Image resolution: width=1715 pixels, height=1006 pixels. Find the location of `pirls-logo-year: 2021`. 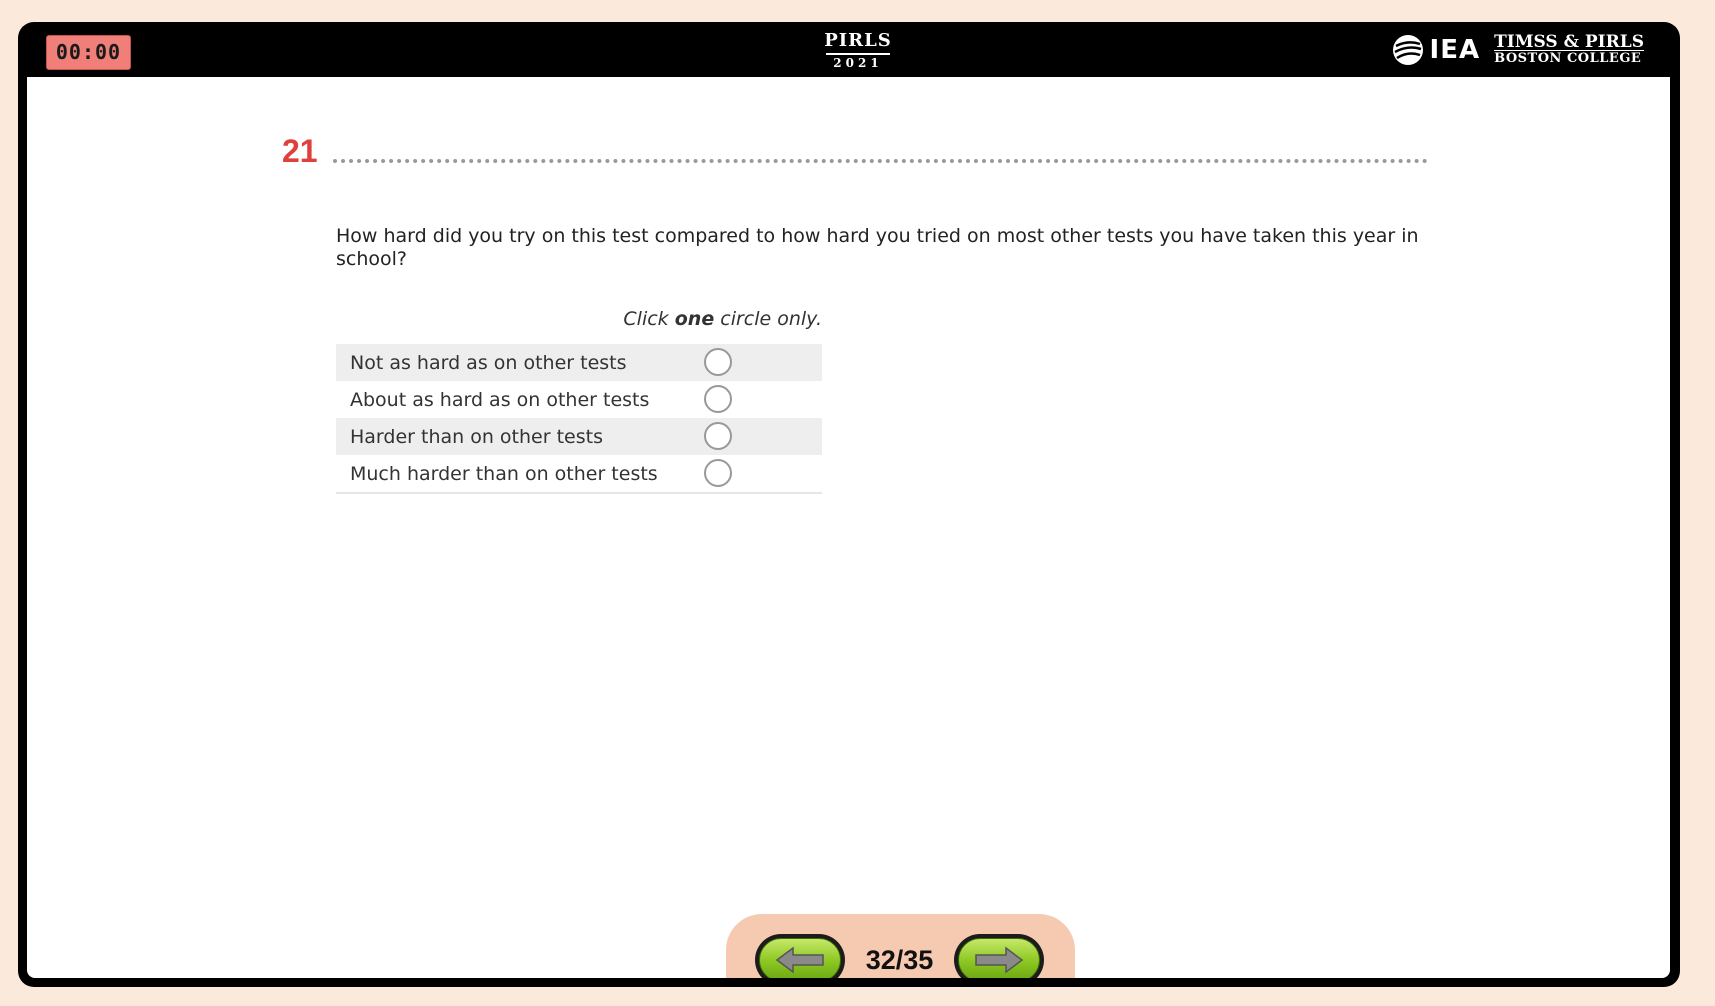

pirls-logo-year: 2021 is located at coordinates (858, 63).